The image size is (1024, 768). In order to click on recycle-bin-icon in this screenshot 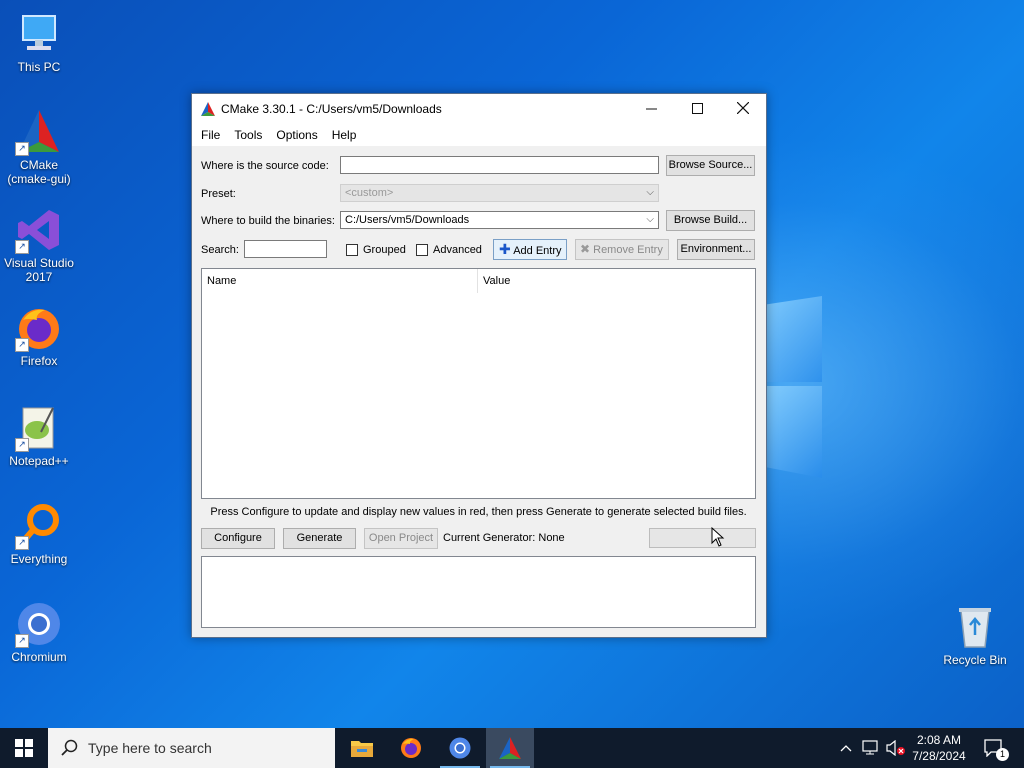, I will do `click(975, 627)`.